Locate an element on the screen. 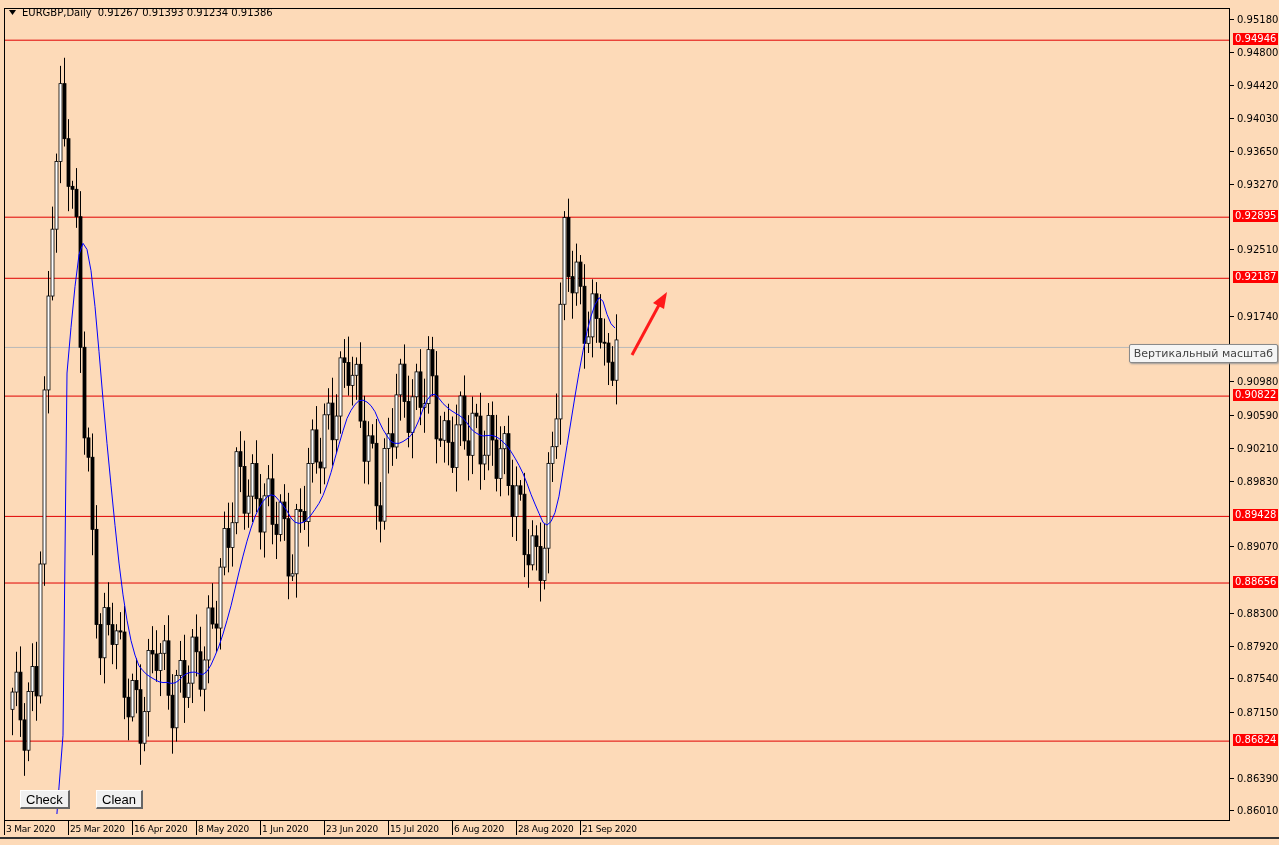 The height and width of the screenshot is (845, 1279). price-tick-label: 0.89830 is located at coordinates (1258, 481).